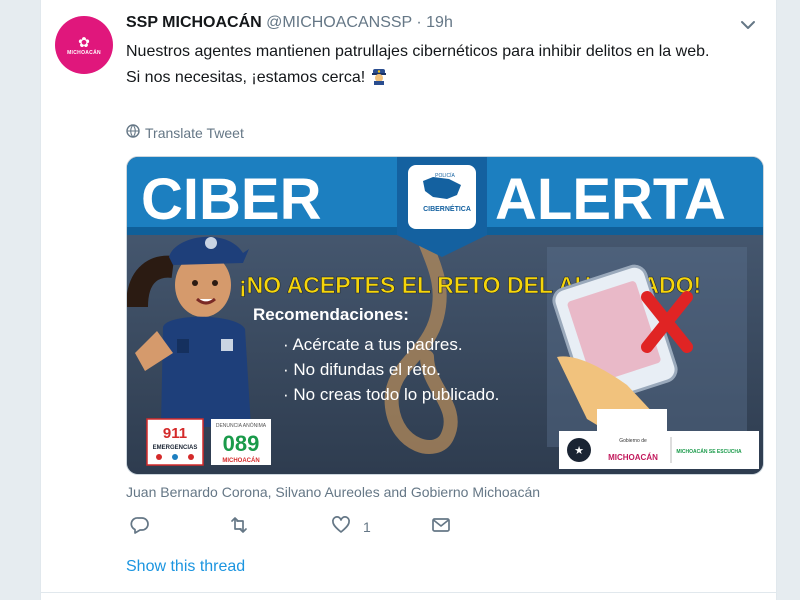  Describe the element at coordinates (241, 425) in the screenshot. I see `hotline-089-top: DENUNCIA ANÓNIMA` at that location.